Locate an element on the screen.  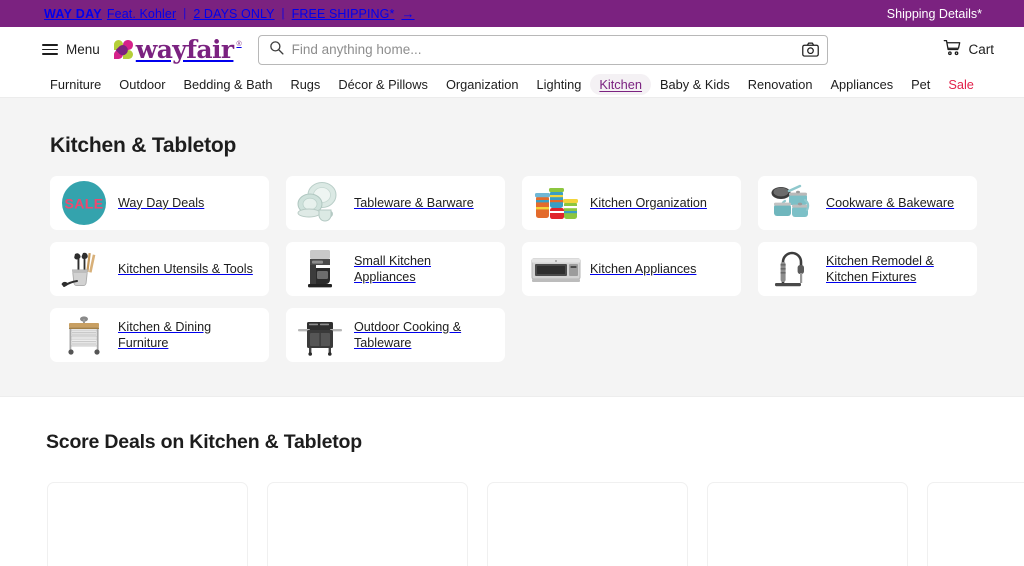
category-tile-tableware-barware: Tableware & Barware is located at coordinates (395, 203).